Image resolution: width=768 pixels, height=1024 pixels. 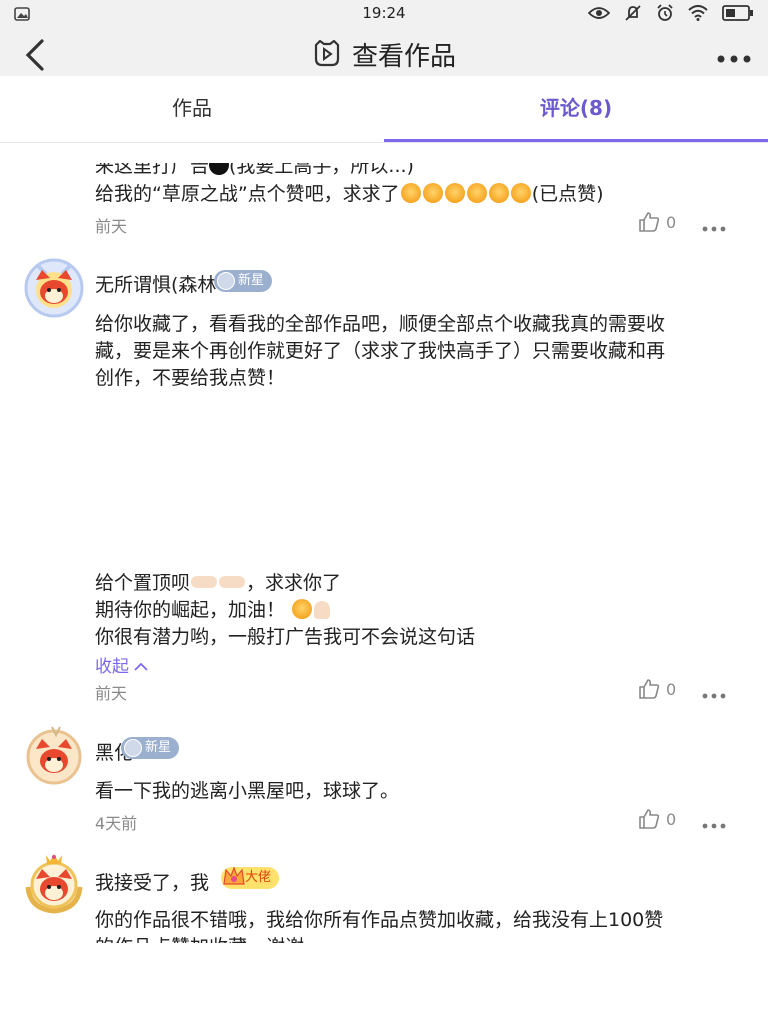 What do you see at coordinates (302, 609) in the screenshot?
I see `smile-emoji-icon` at bounding box center [302, 609].